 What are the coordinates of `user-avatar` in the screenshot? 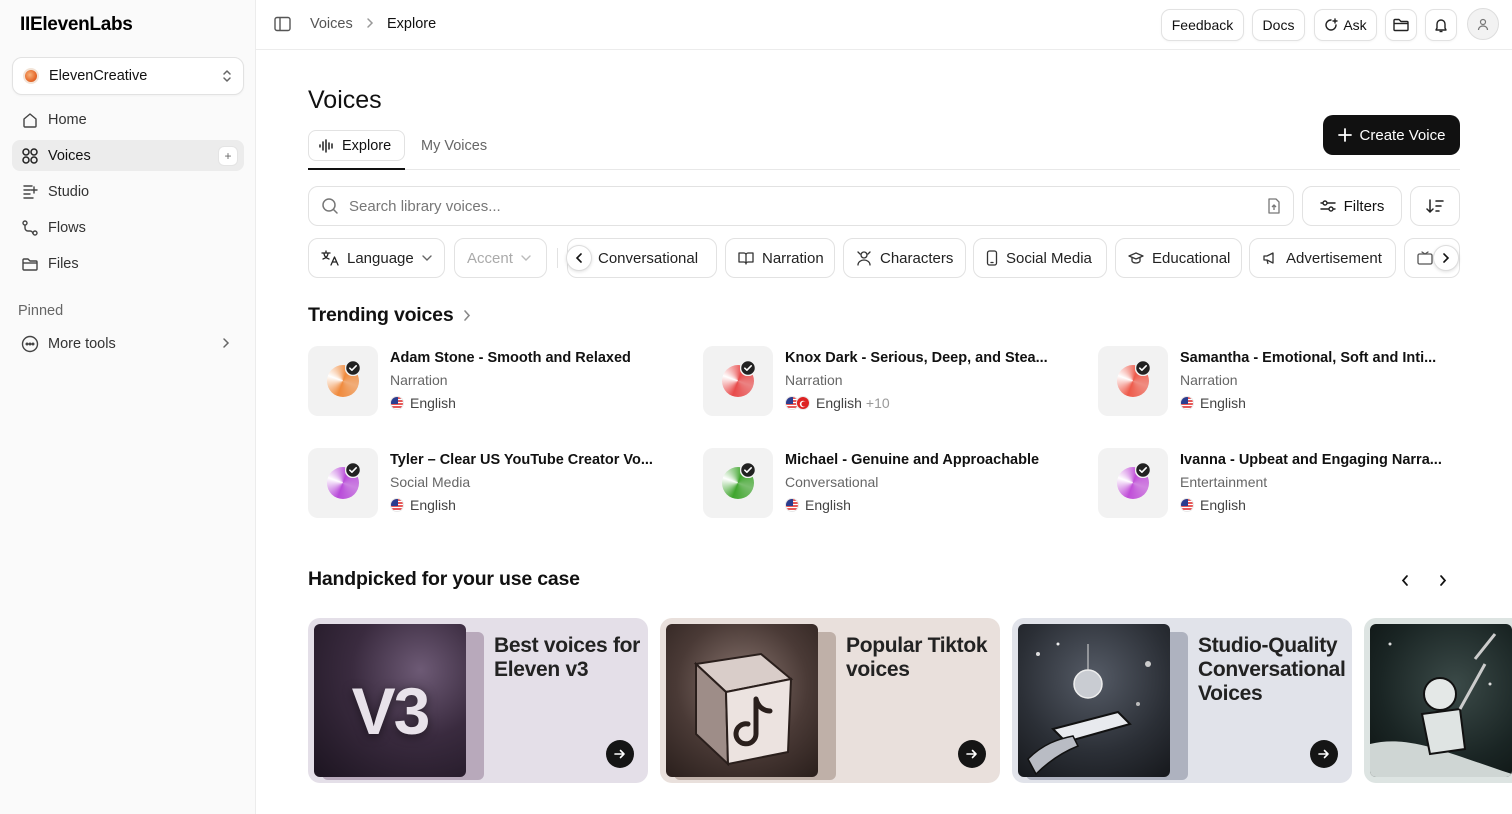 It's located at (1483, 24).